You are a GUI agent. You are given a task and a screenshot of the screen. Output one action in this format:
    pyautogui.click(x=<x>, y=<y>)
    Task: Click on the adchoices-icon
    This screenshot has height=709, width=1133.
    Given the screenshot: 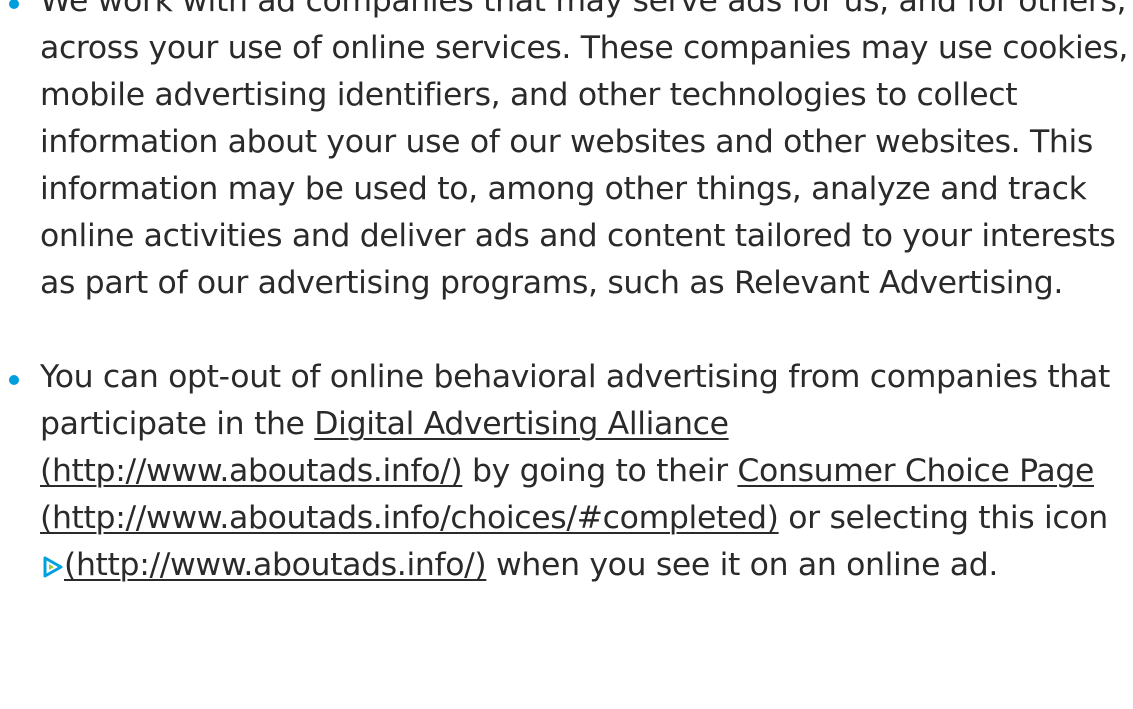 What is the action you would take?
    pyautogui.click(x=53, y=567)
    